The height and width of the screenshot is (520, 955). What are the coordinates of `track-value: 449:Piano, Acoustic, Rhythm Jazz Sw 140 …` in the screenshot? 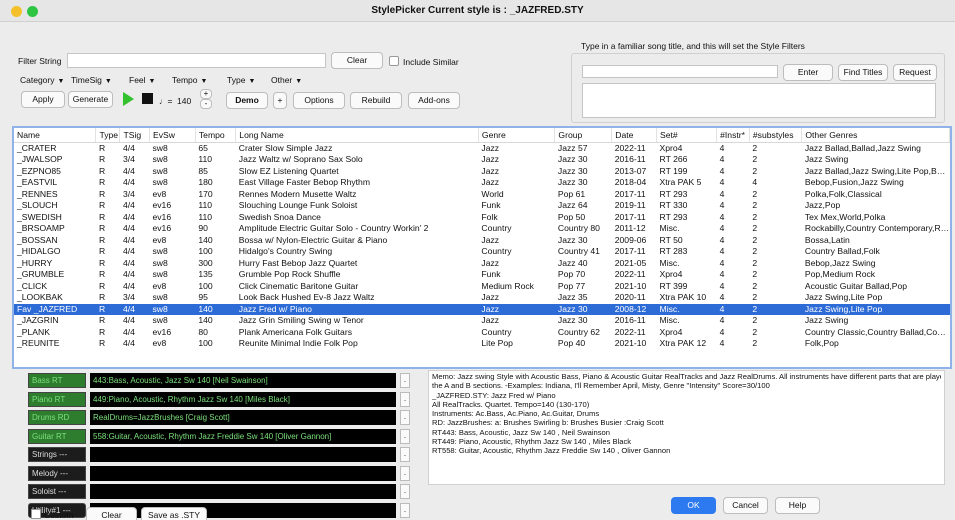 It's located at (243, 399).